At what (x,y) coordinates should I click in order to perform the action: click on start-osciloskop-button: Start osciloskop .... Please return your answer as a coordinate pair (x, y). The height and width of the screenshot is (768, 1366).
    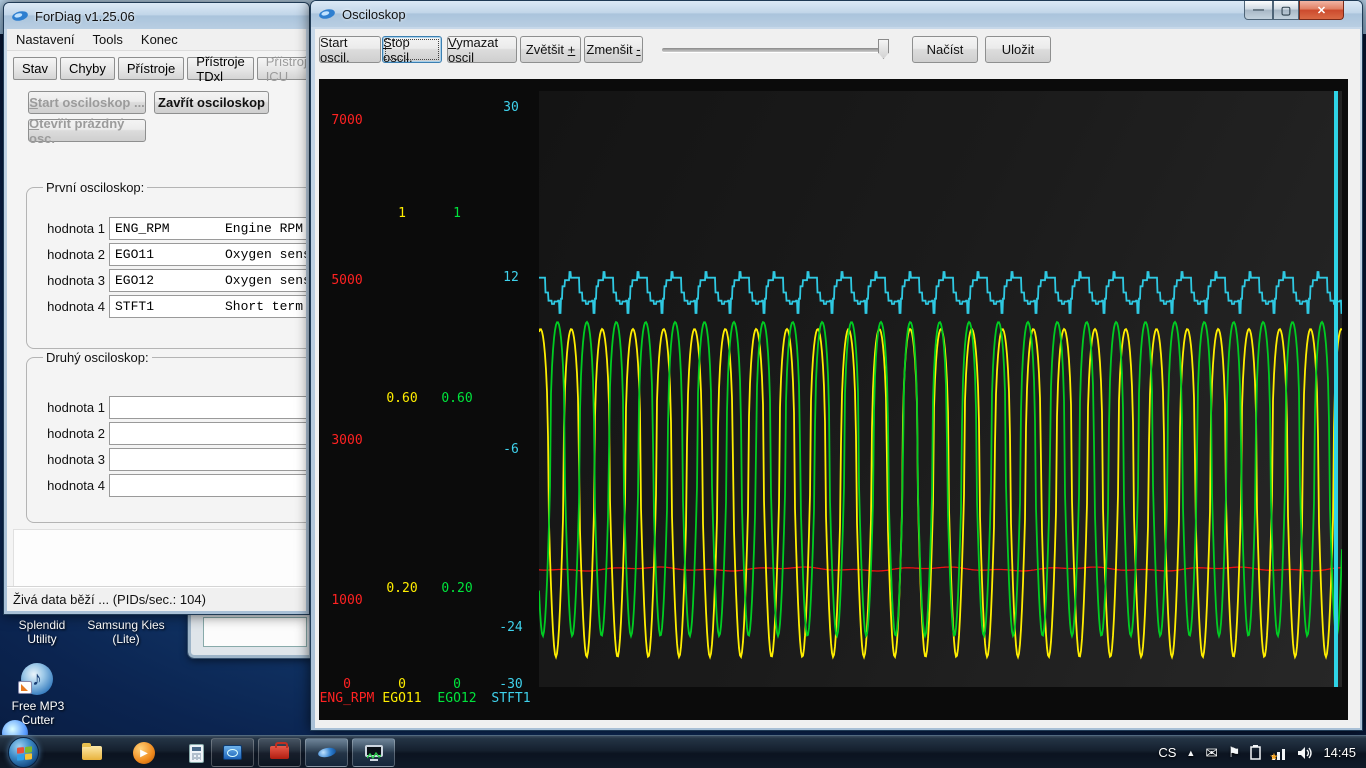
    Looking at the image, I should click on (87, 102).